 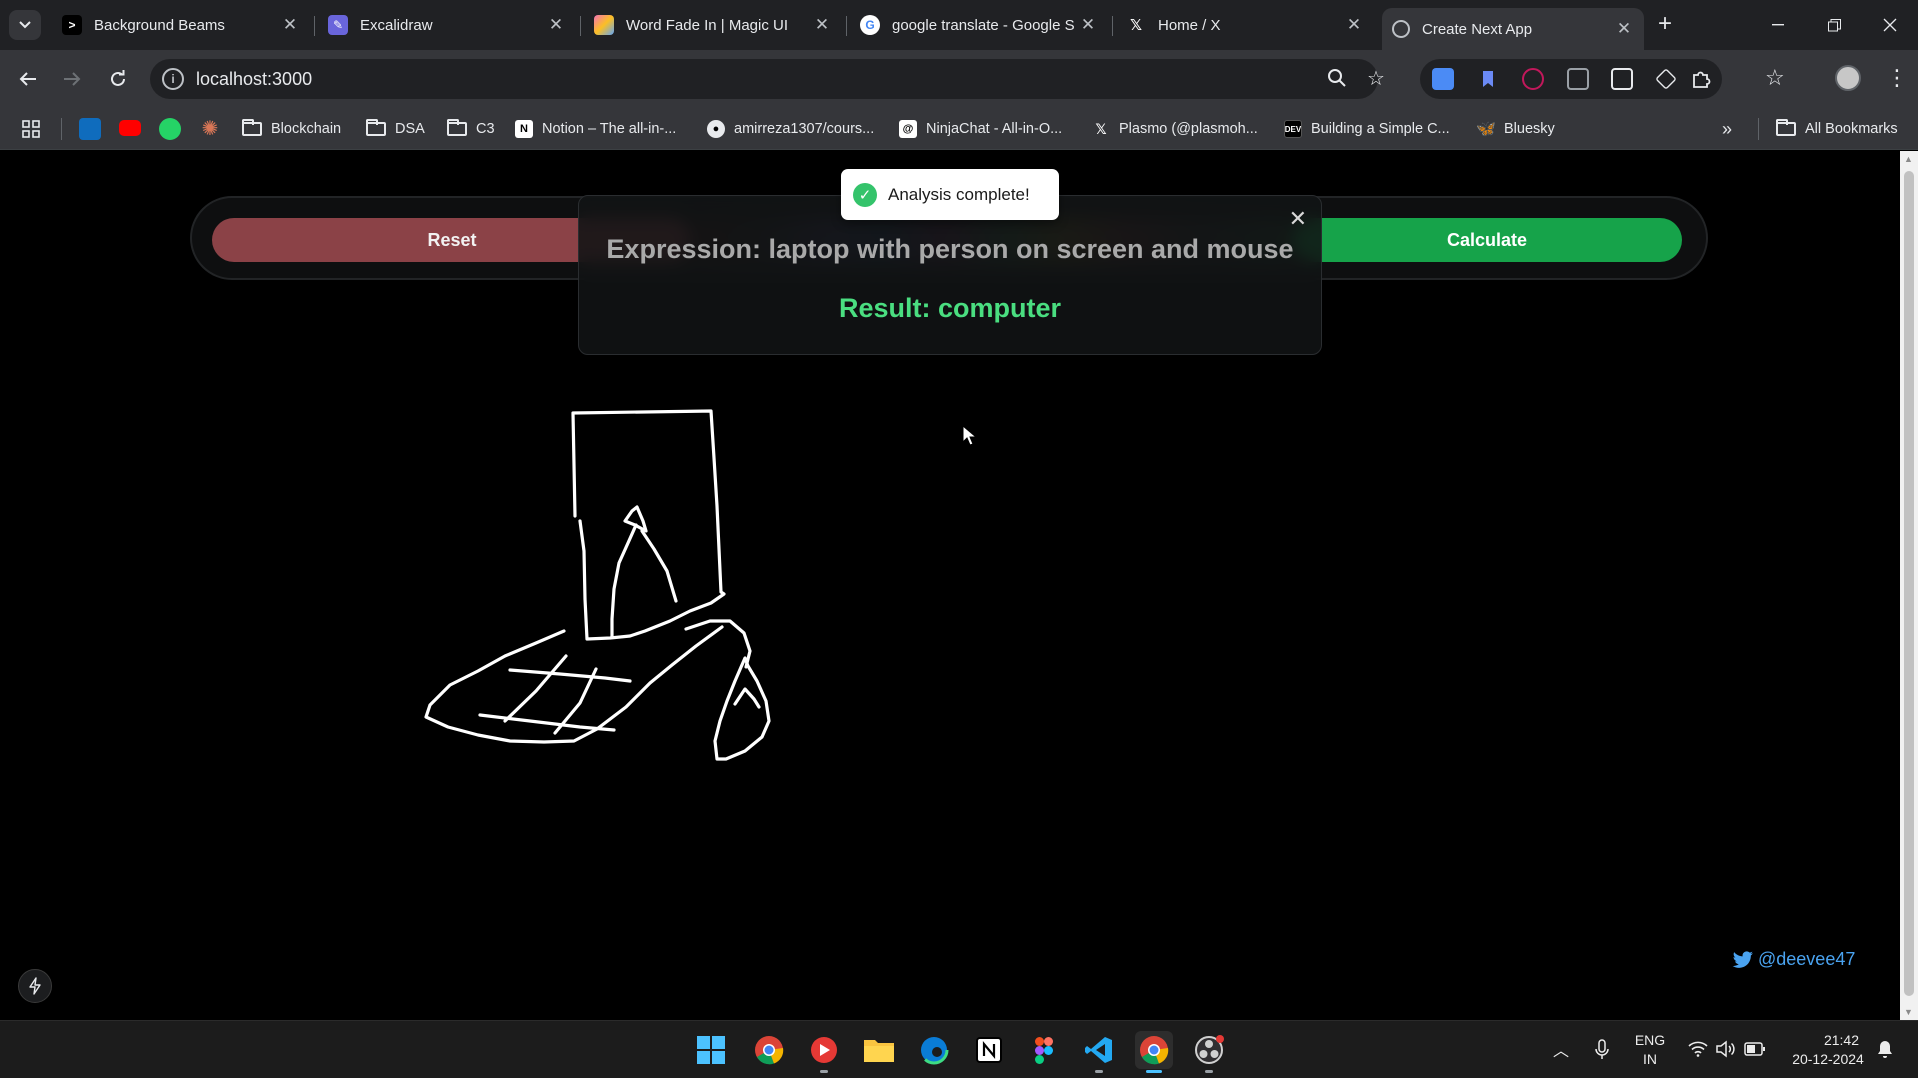 What do you see at coordinates (1602, 1050) in the screenshot?
I see `microphone-icon` at bounding box center [1602, 1050].